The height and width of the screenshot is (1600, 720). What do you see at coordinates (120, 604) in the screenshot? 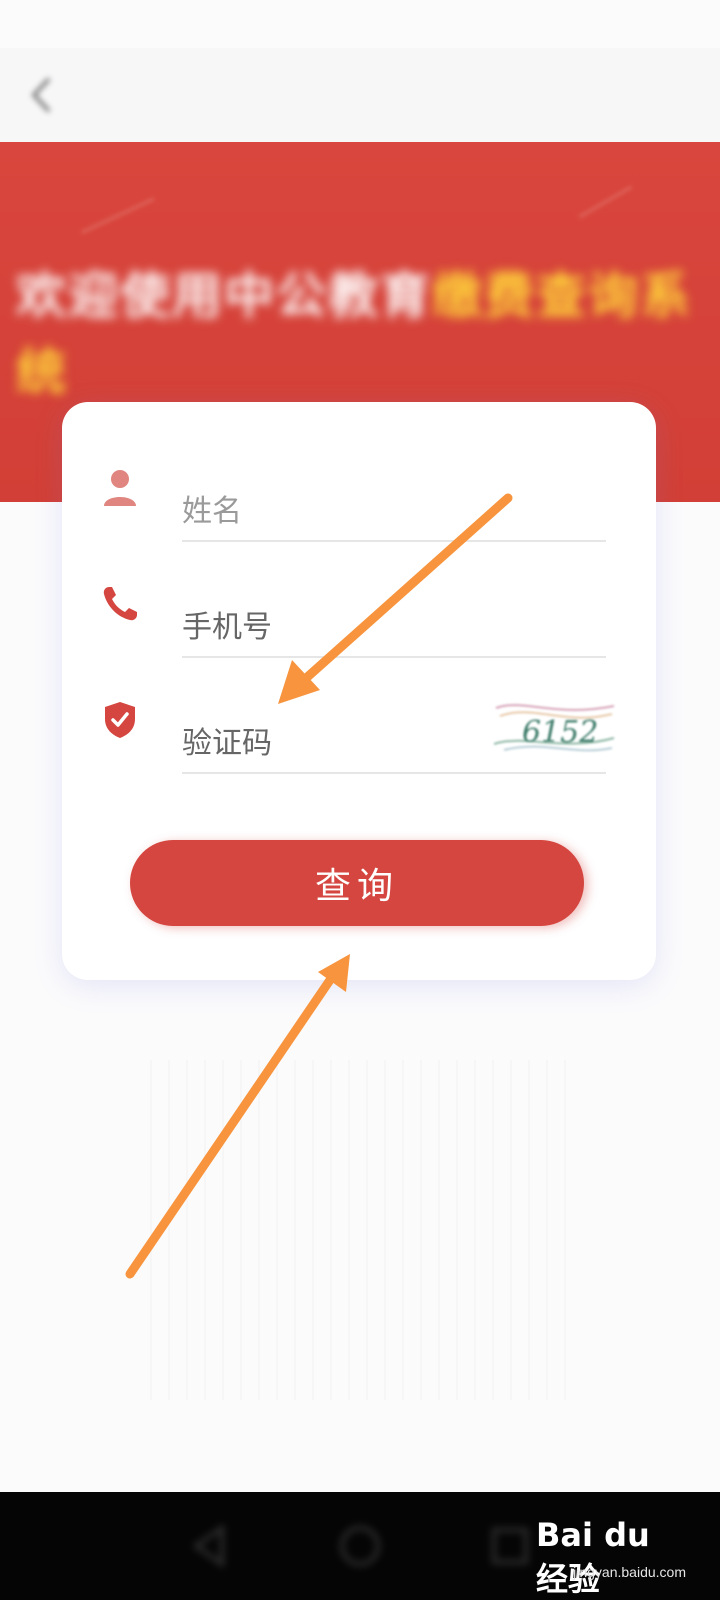
I see `phone-icon` at bounding box center [120, 604].